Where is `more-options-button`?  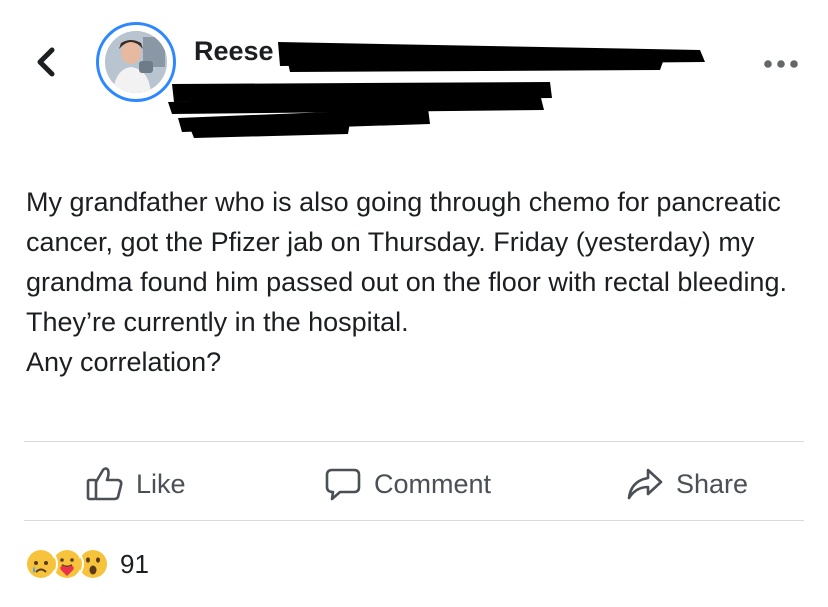 more-options-button is located at coordinates (781, 64).